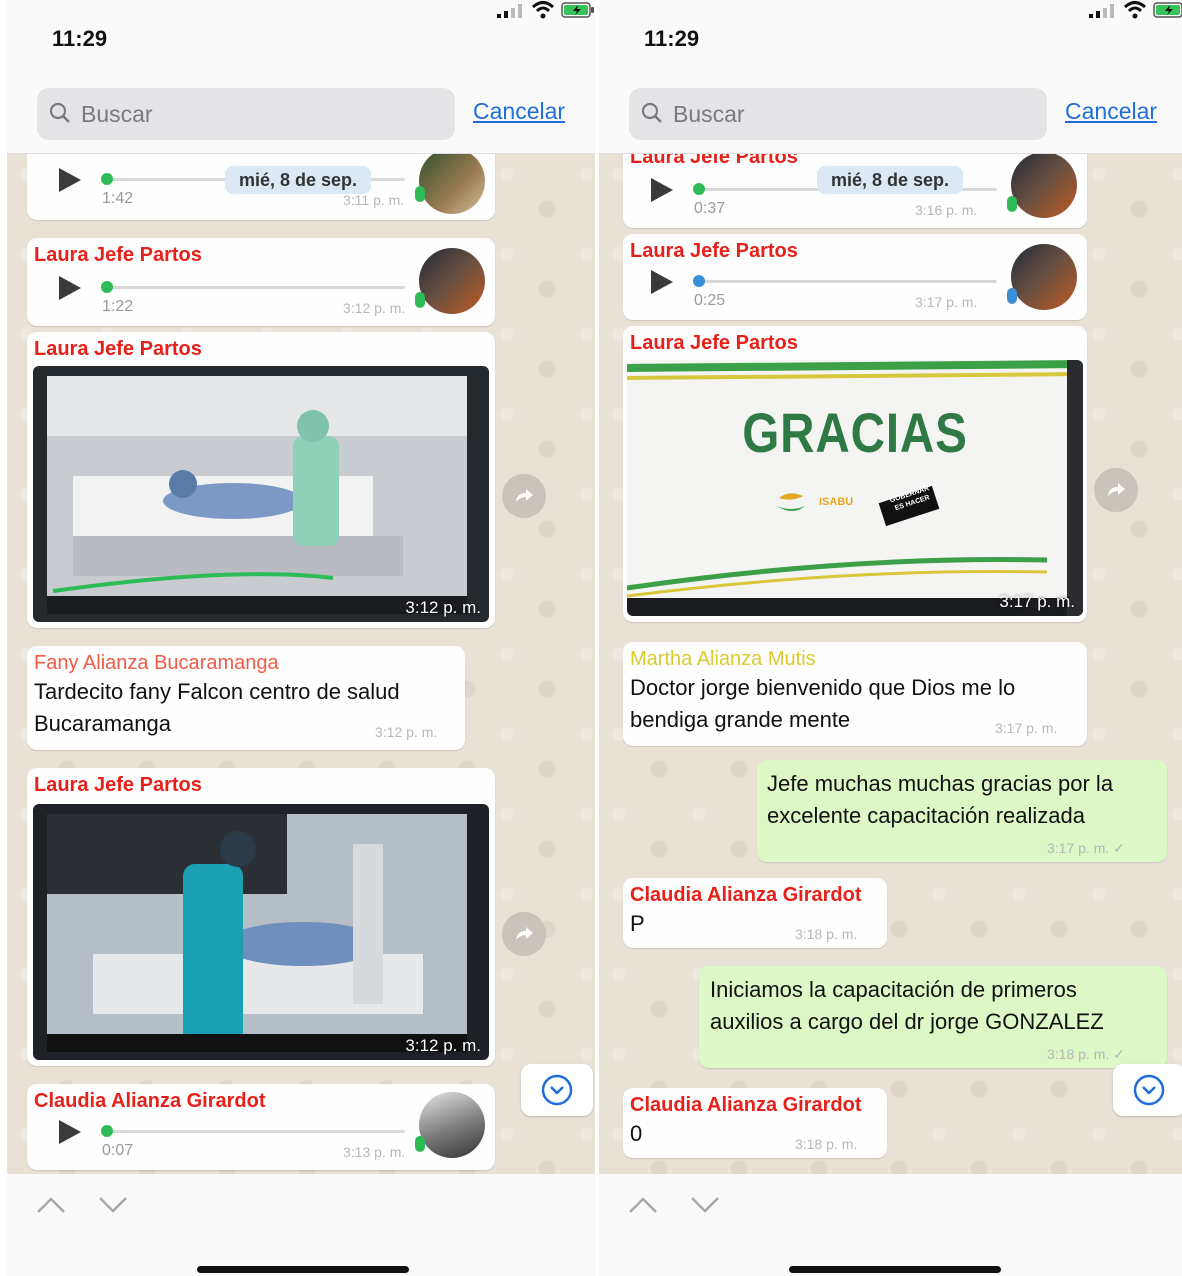  I want to click on chevron-down-circle-icon, so click(1149, 1090).